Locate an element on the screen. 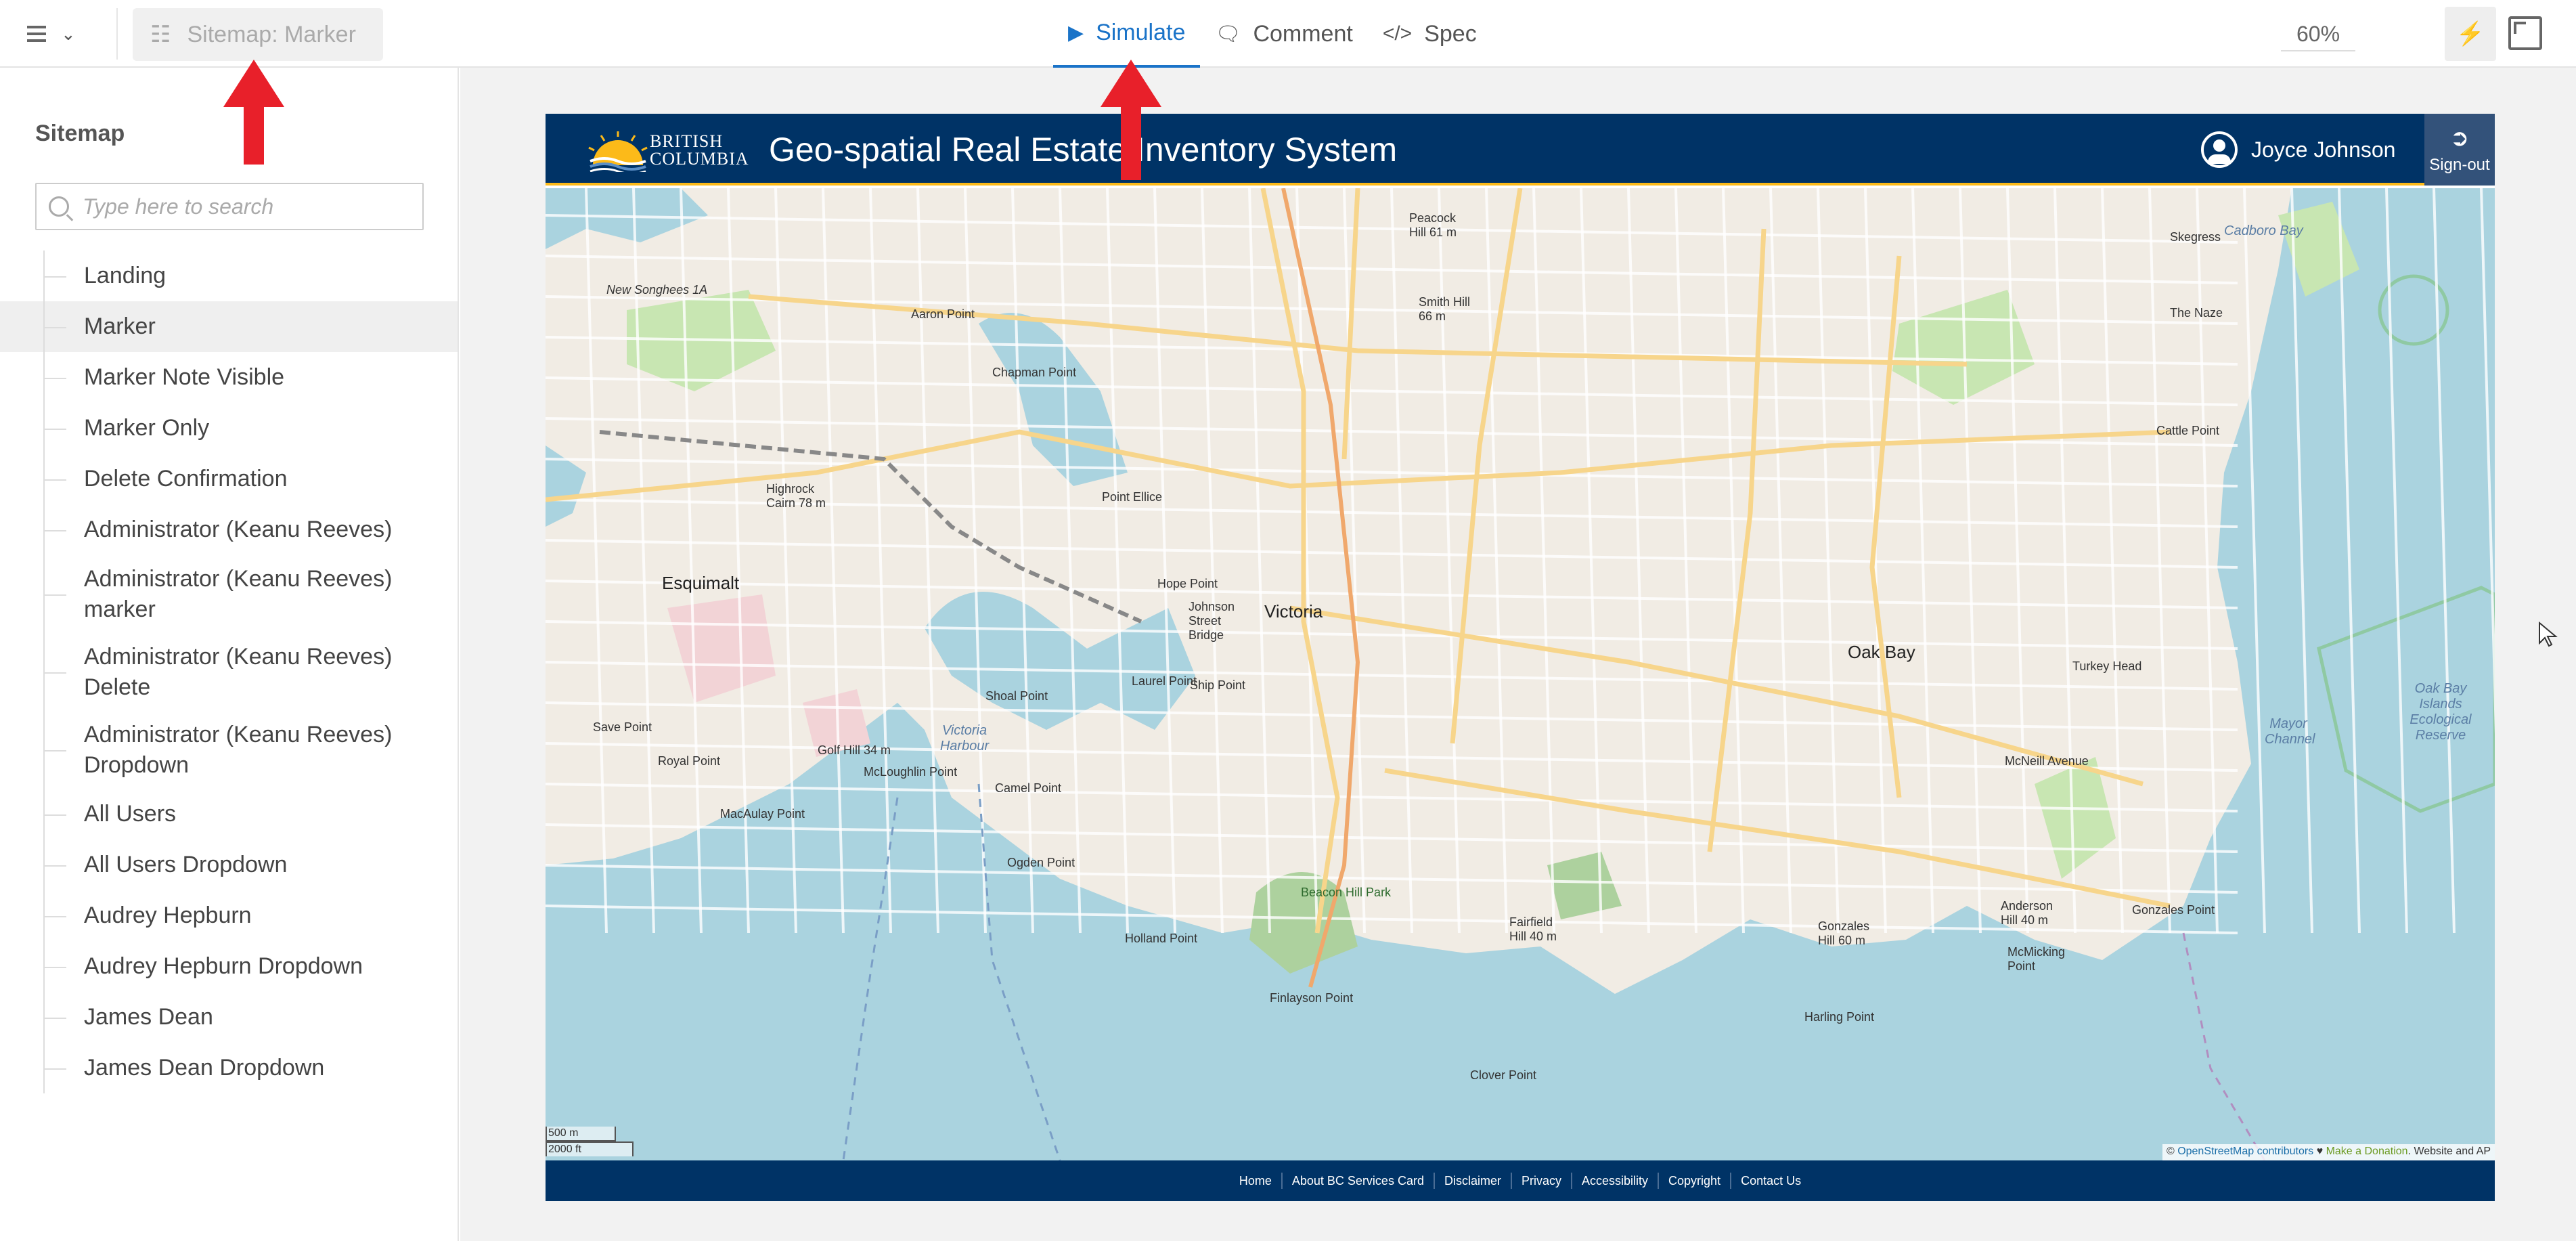 Image resolution: width=2576 pixels, height=1241 pixels. donate-link: Make a Donation is located at coordinates (2367, 1151).